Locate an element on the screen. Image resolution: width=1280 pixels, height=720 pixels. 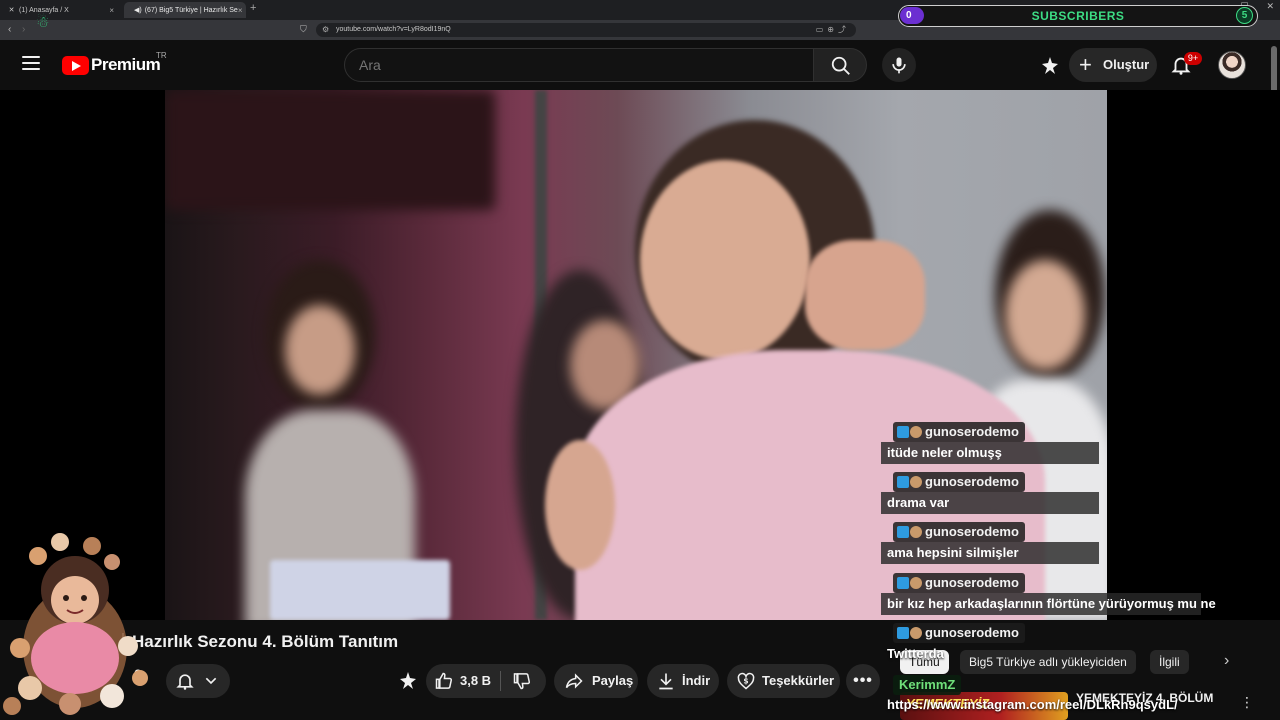
subscription-bell-button is located at coordinates (198, 681).